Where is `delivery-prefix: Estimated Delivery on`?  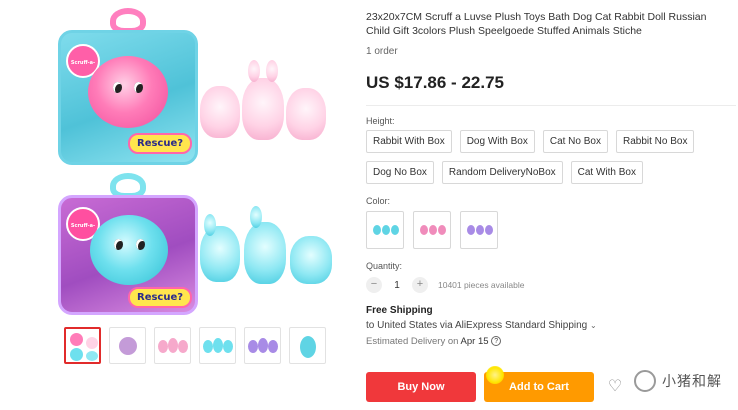
delivery-prefix: Estimated Delivery on is located at coordinates (412, 341).